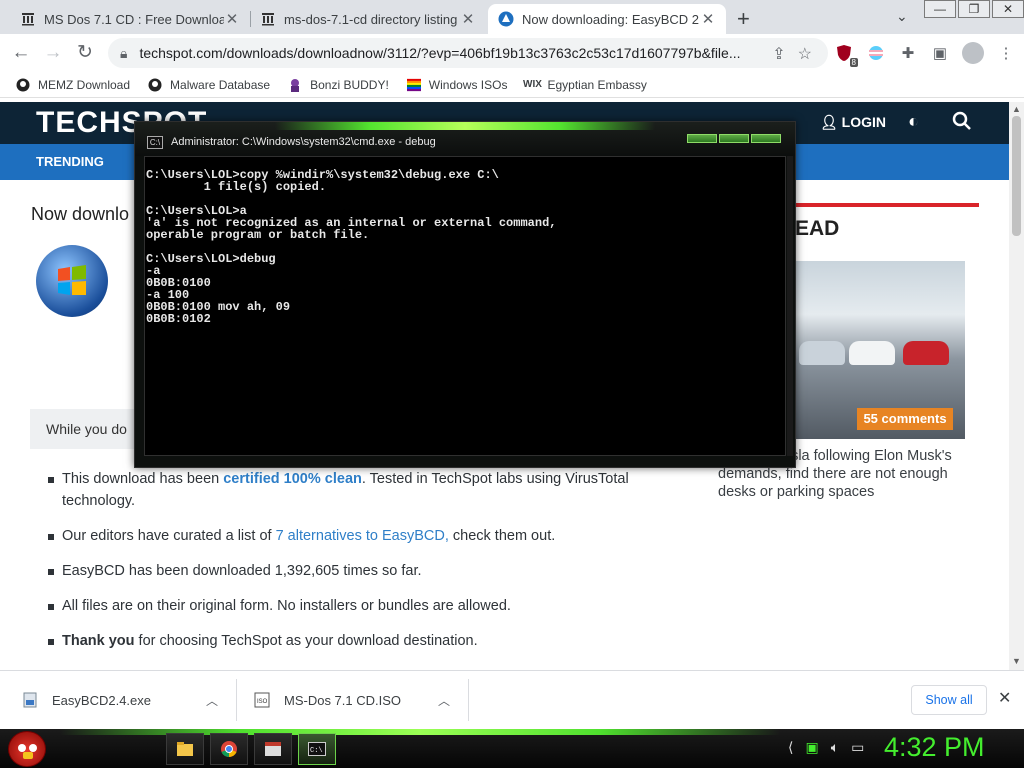 The height and width of the screenshot is (768, 1024). What do you see at coordinates (359, 700) in the screenshot?
I see `download-item-msdos-iso: ISO MS-Dos 7.1 CD.ISO ︿` at bounding box center [359, 700].